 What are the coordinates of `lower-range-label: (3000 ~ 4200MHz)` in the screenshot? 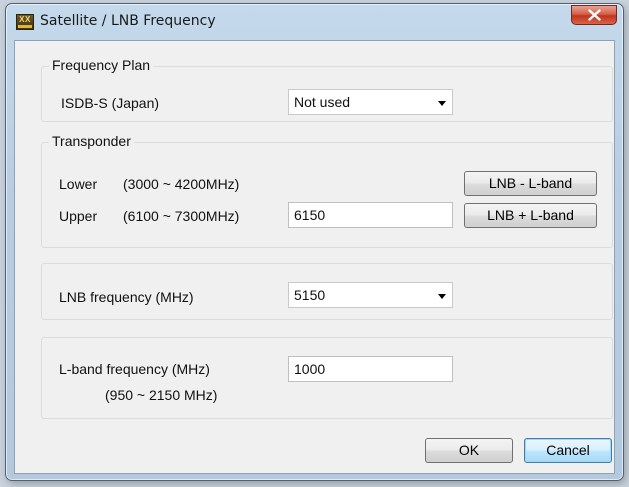 It's located at (181, 184).